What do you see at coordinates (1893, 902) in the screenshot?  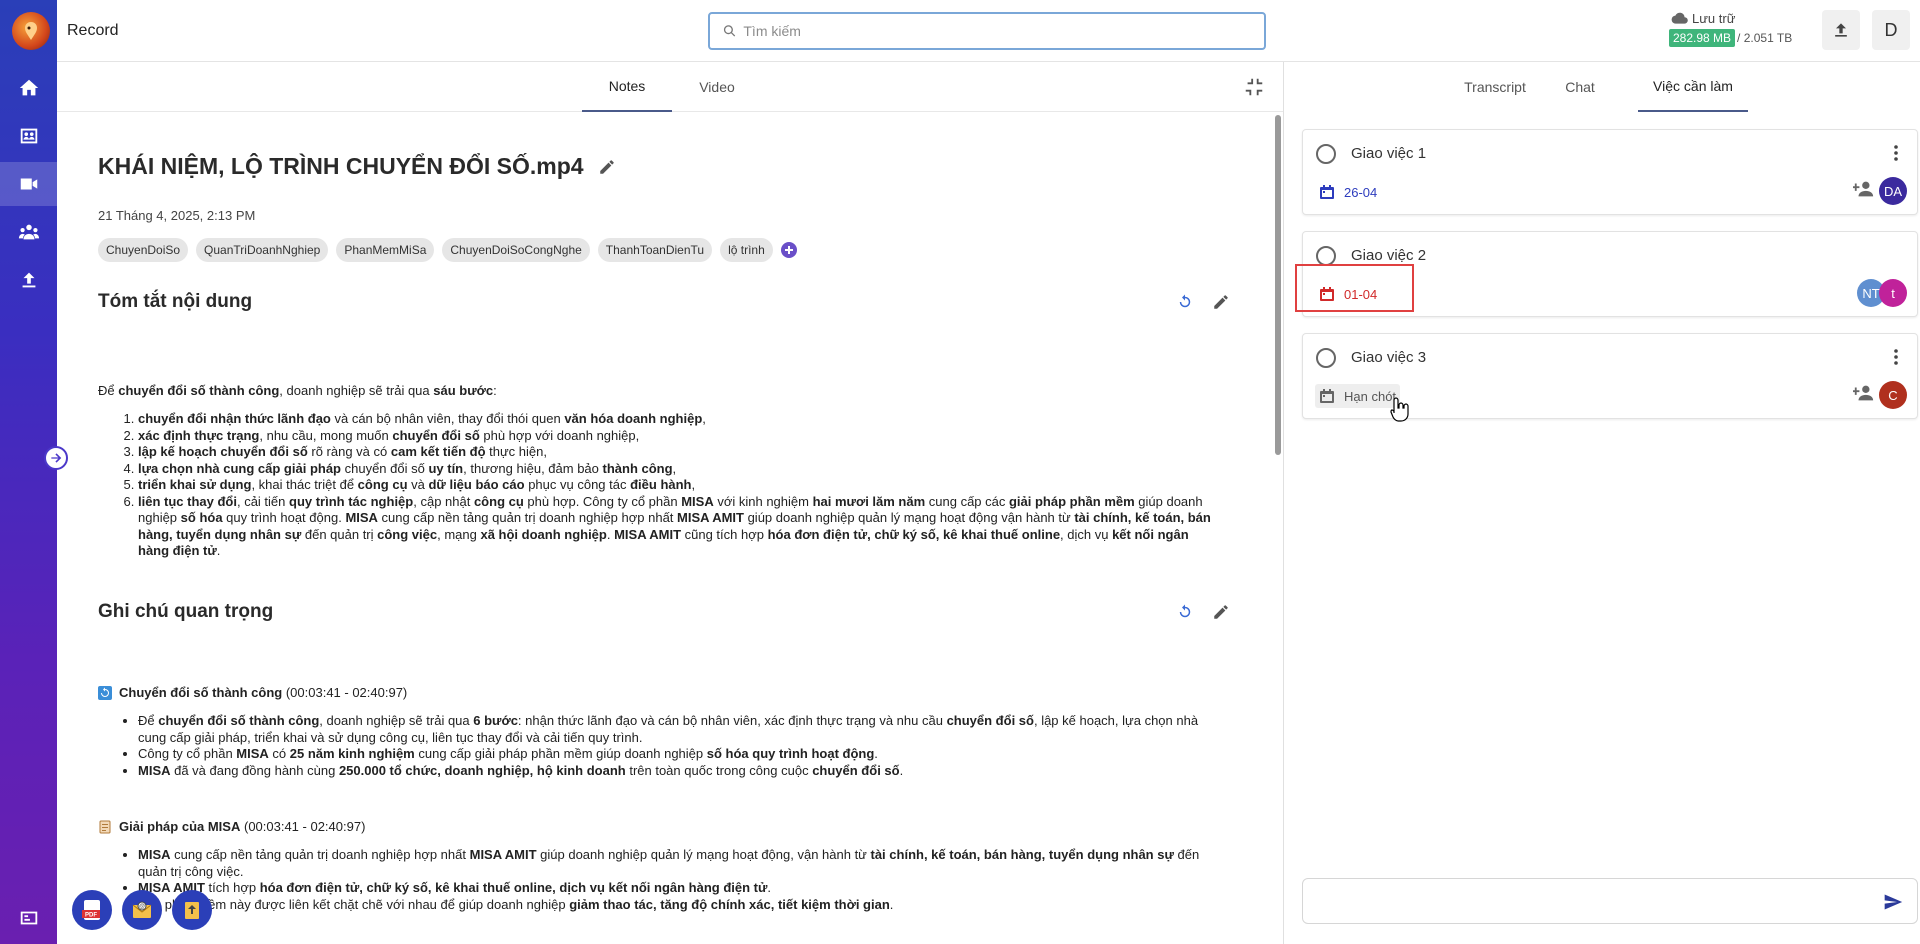 I see `send-button` at bounding box center [1893, 902].